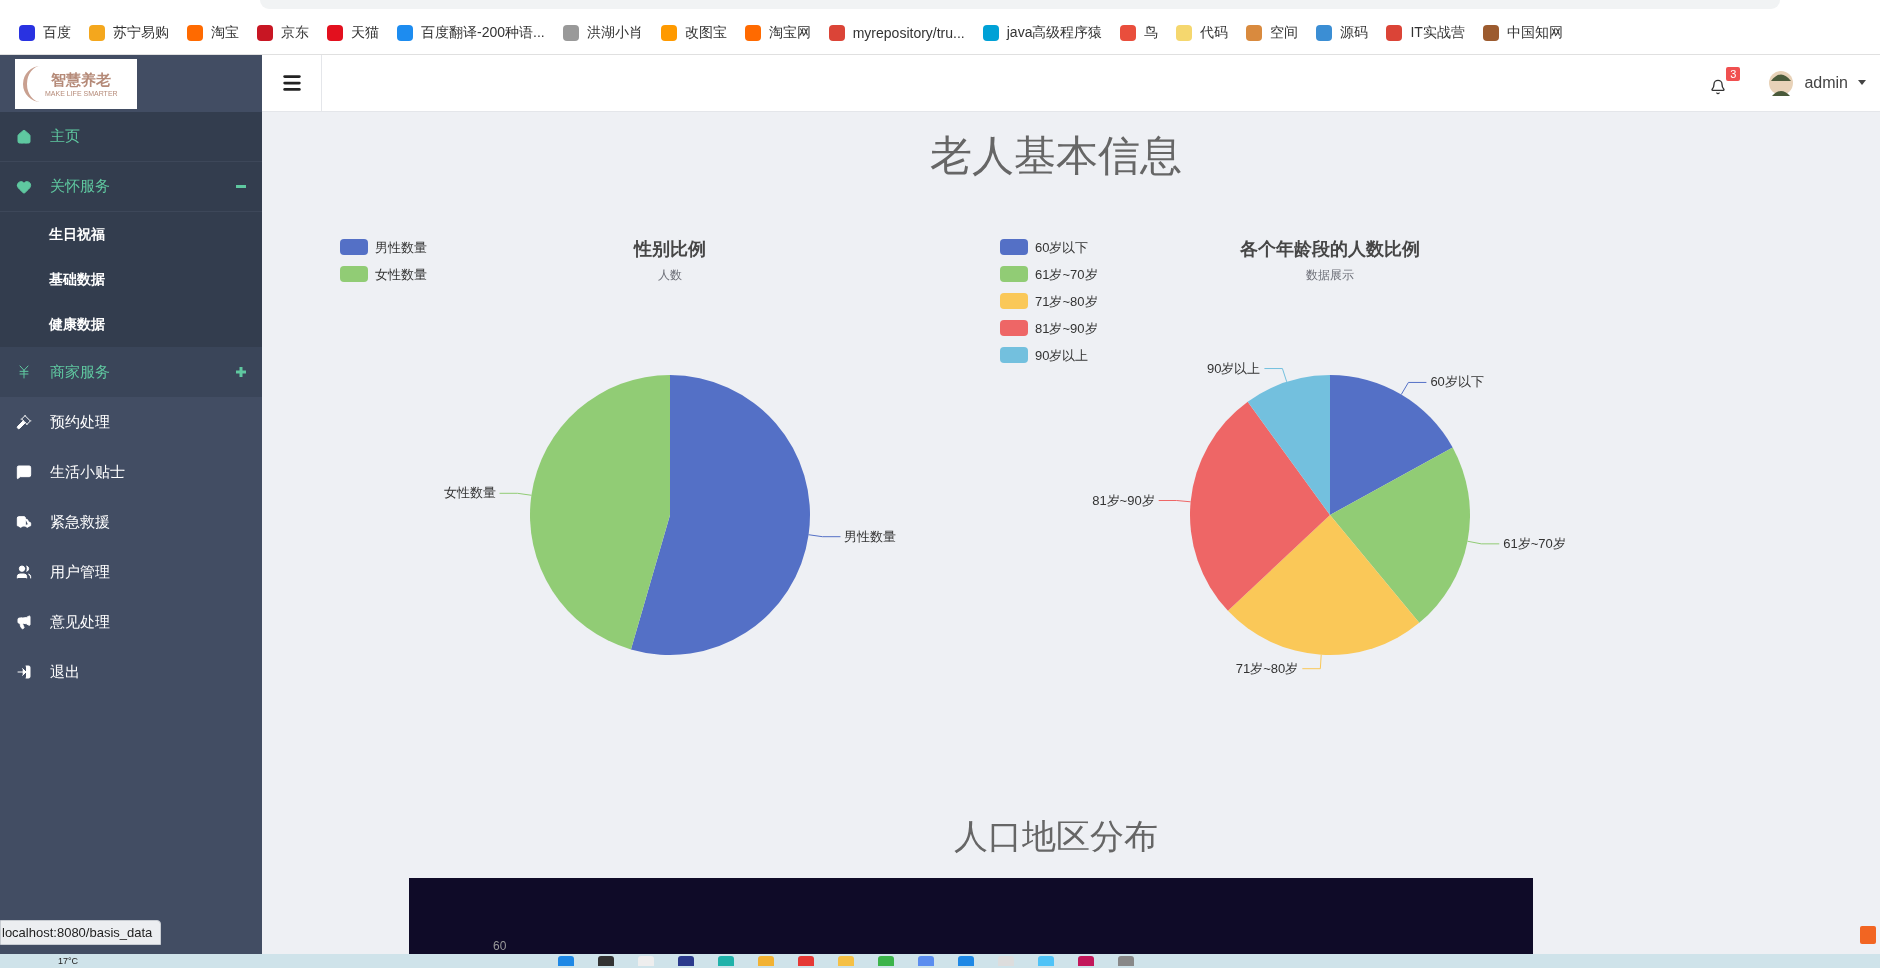  What do you see at coordinates (1718, 87) in the screenshot?
I see `bell-icon` at bounding box center [1718, 87].